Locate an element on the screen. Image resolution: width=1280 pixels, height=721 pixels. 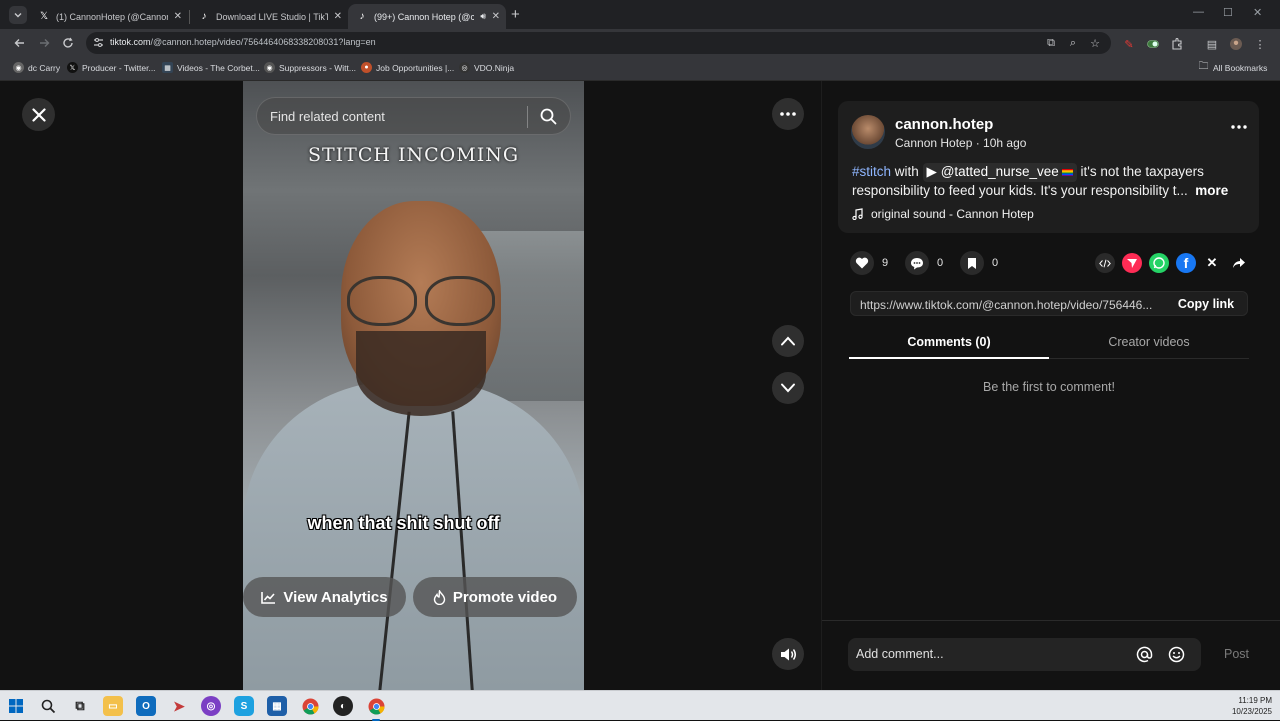
sound-link: original sound - Cannon Hotep is located at coordinates (943, 214).